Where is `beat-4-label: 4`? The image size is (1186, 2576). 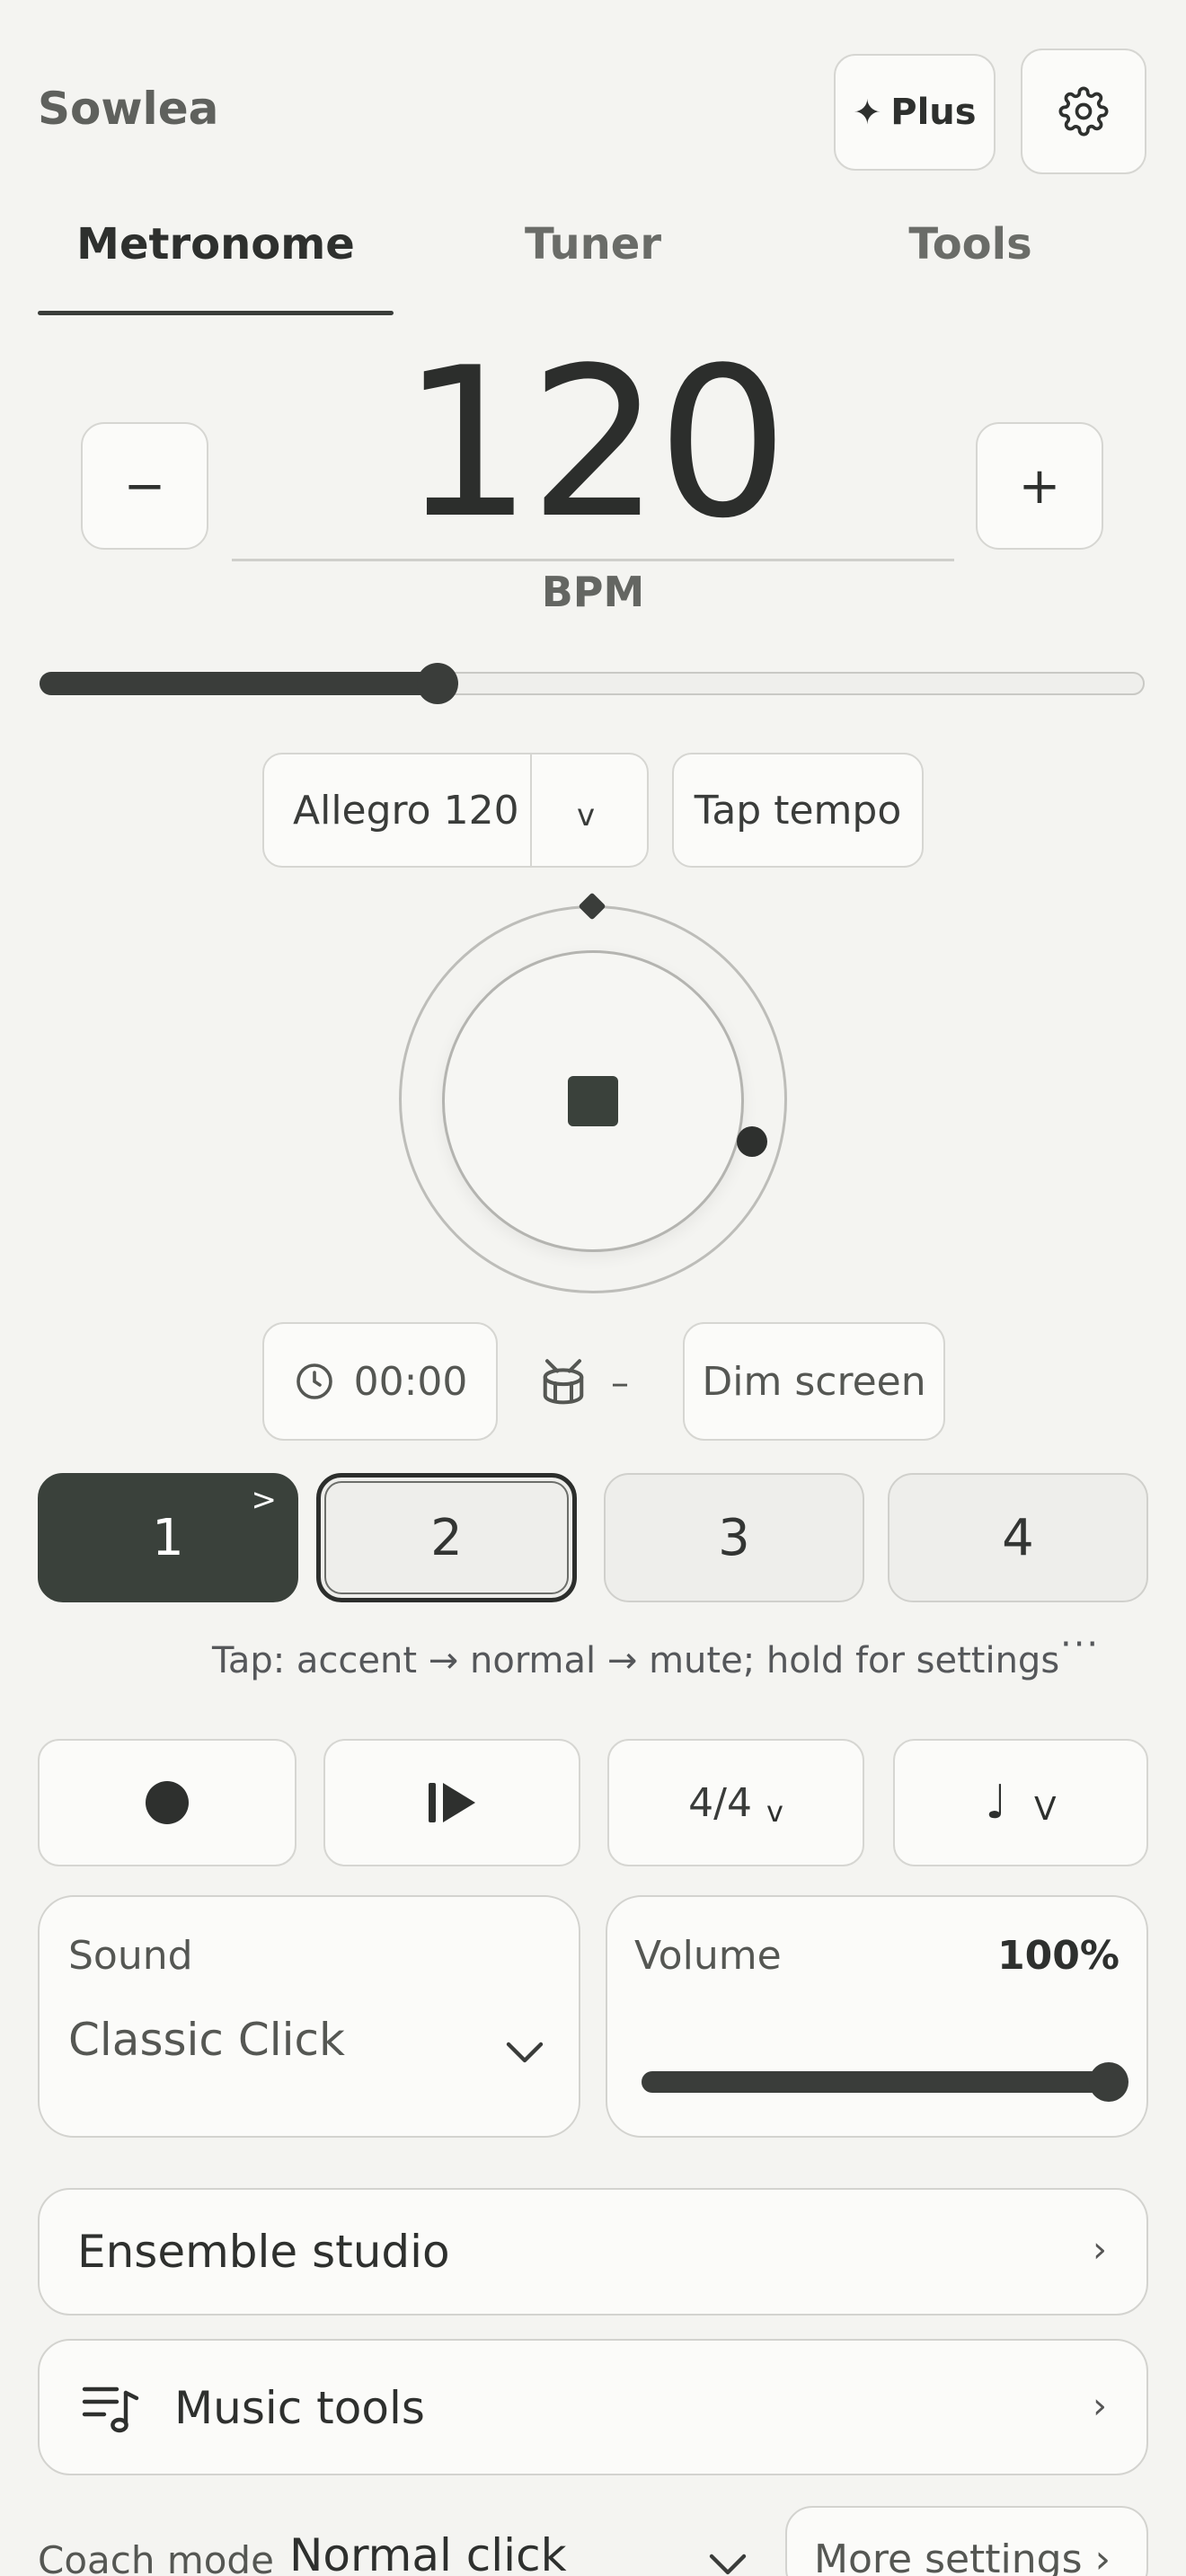
beat-4-label: 4 is located at coordinates (1018, 1537).